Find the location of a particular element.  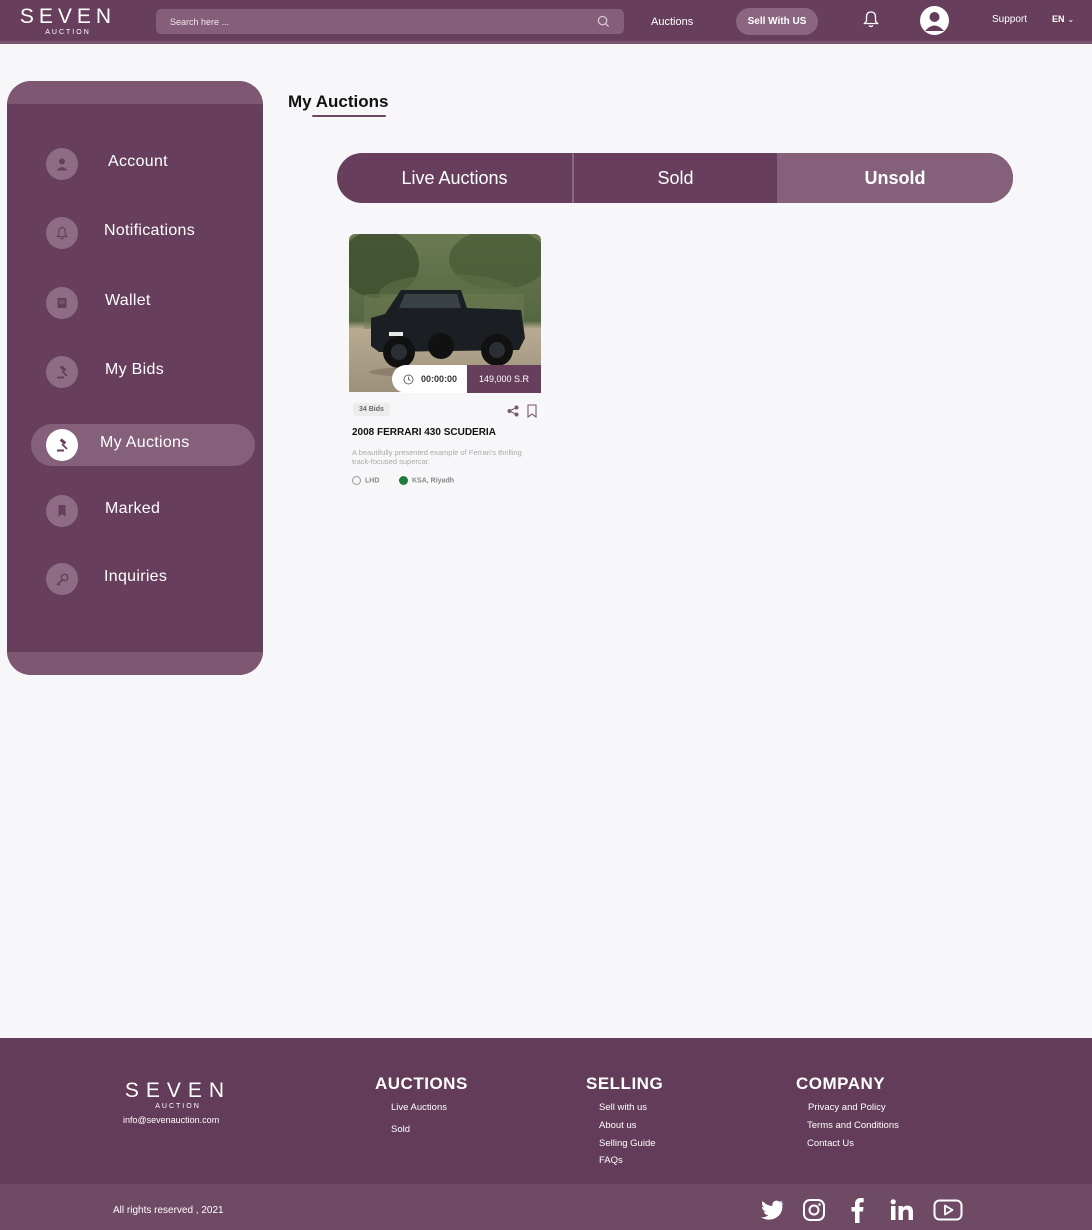

footer-brand-name: SEVEN is located at coordinates (178, 1090).